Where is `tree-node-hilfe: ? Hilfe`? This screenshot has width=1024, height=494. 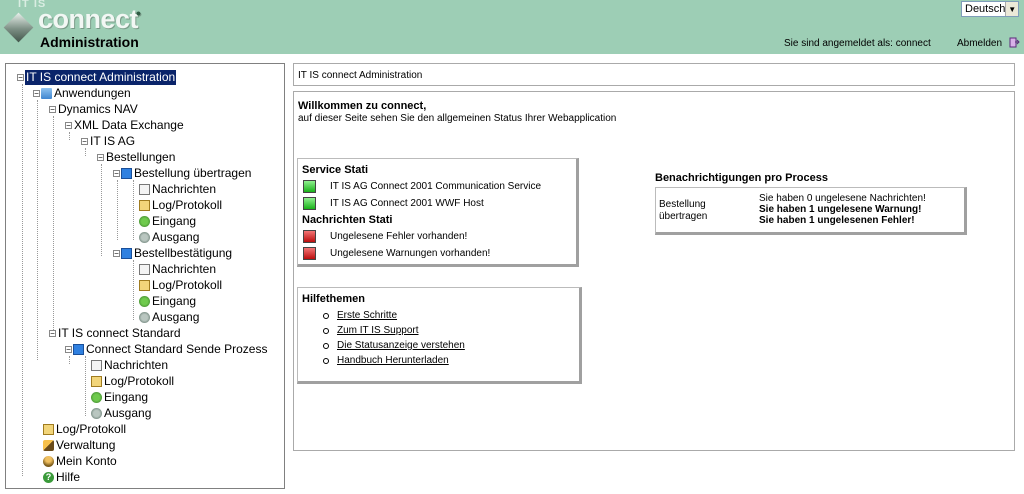 tree-node-hilfe: ? Hilfe is located at coordinates (62, 477).